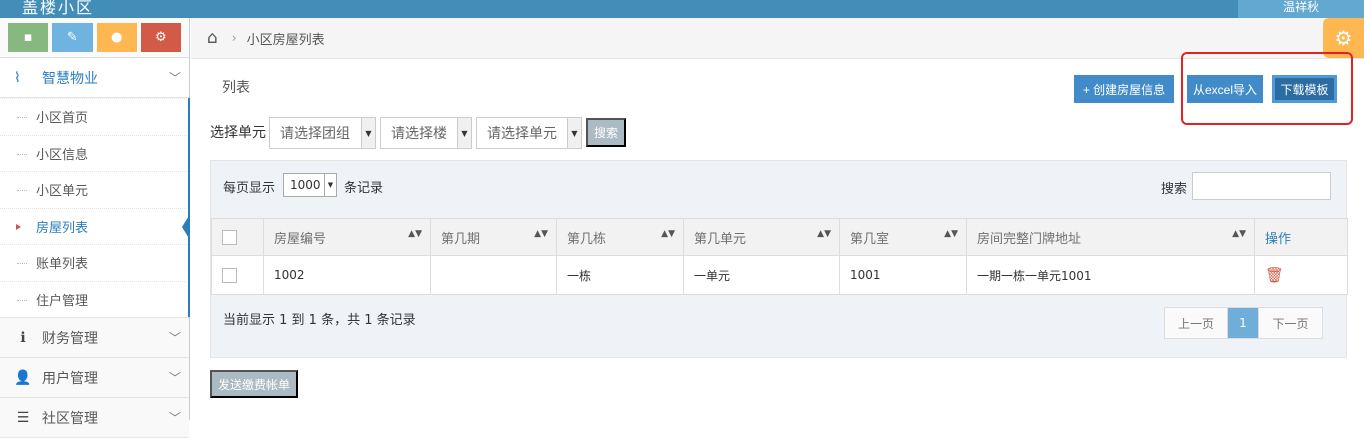  I want to click on row-checkbox, so click(229, 275).